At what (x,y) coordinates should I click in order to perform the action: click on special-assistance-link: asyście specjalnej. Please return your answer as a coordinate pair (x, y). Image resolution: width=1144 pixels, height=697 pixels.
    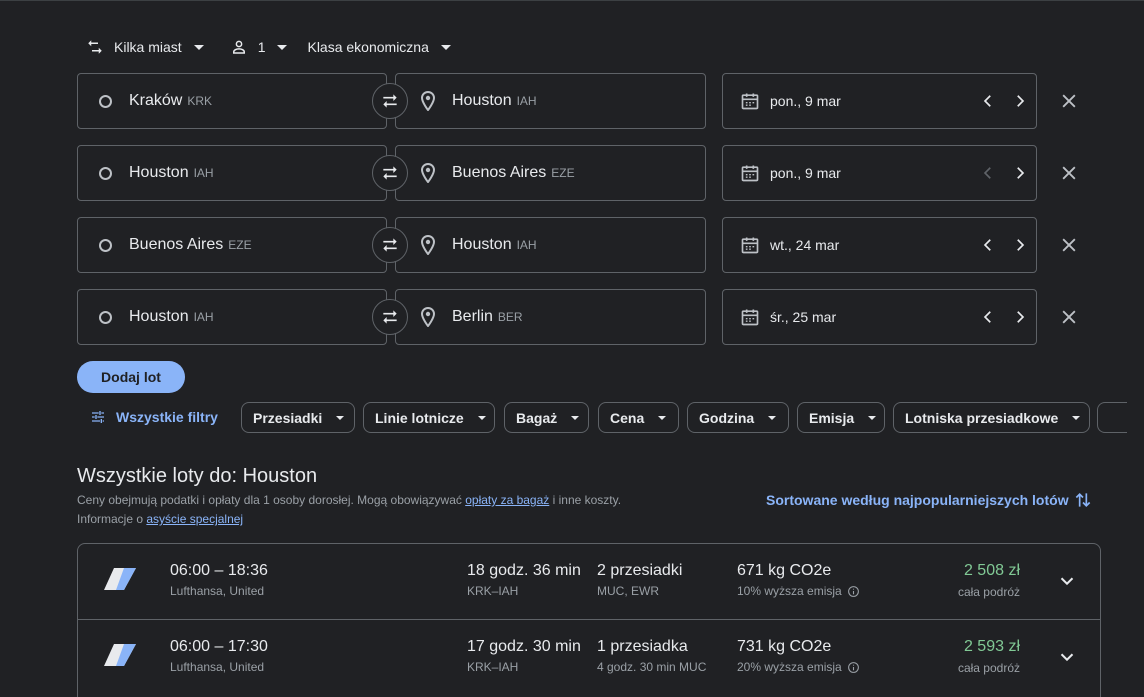
    Looking at the image, I should click on (194, 519).